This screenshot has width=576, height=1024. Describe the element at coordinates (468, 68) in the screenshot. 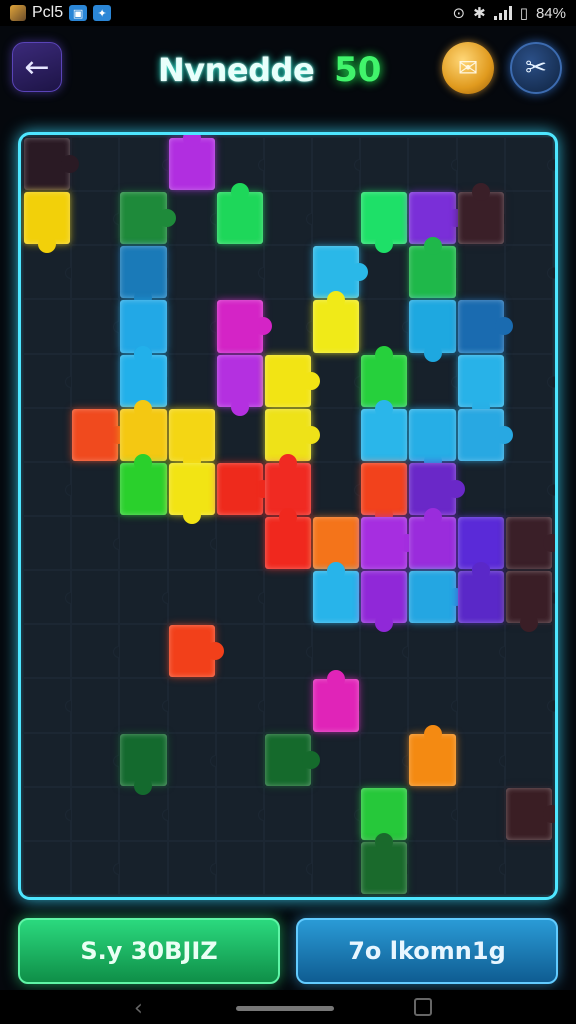

I see `scroll-coin-button: ✉` at that location.